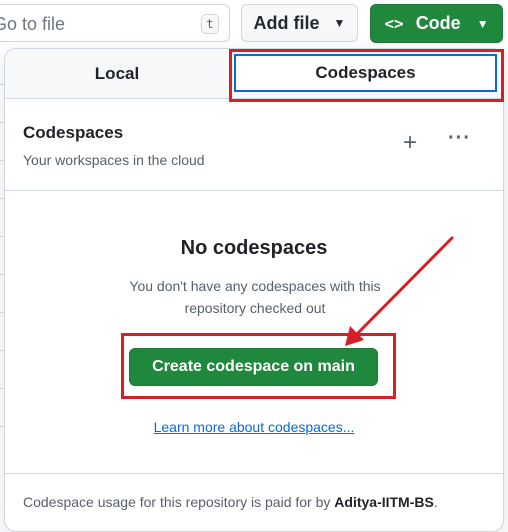  What do you see at coordinates (33, 24) in the screenshot?
I see `go-to-file-placeholder: Go to file` at bounding box center [33, 24].